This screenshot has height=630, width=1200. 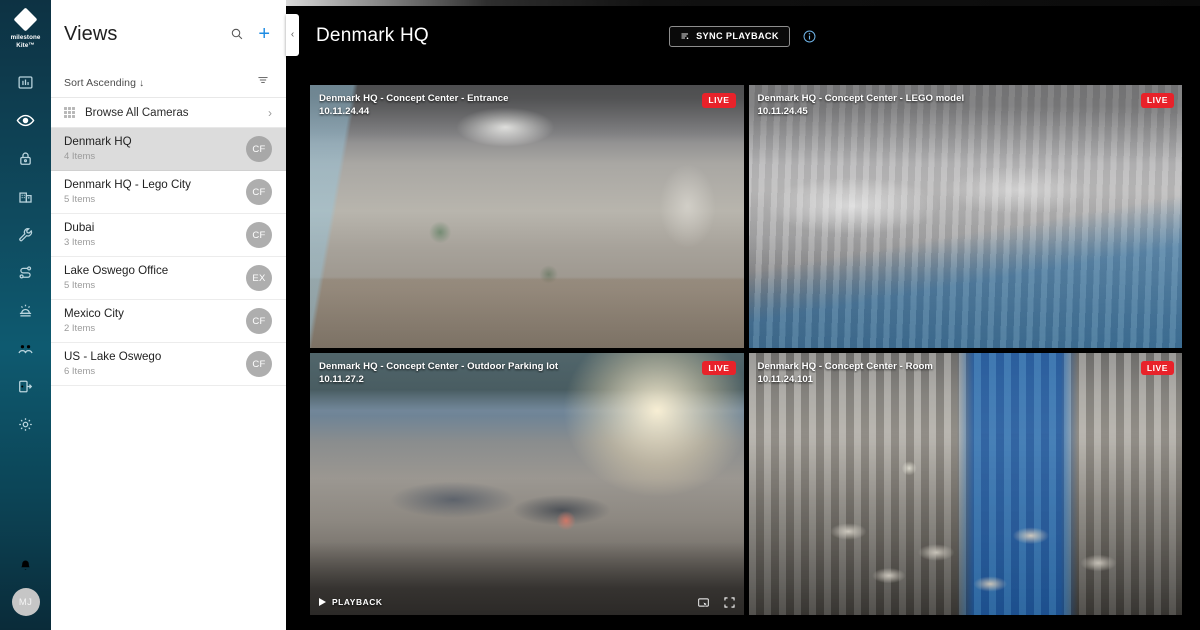 I want to click on view-item-name: Denmark HQ - Lego City, so click(x=127, y=184).